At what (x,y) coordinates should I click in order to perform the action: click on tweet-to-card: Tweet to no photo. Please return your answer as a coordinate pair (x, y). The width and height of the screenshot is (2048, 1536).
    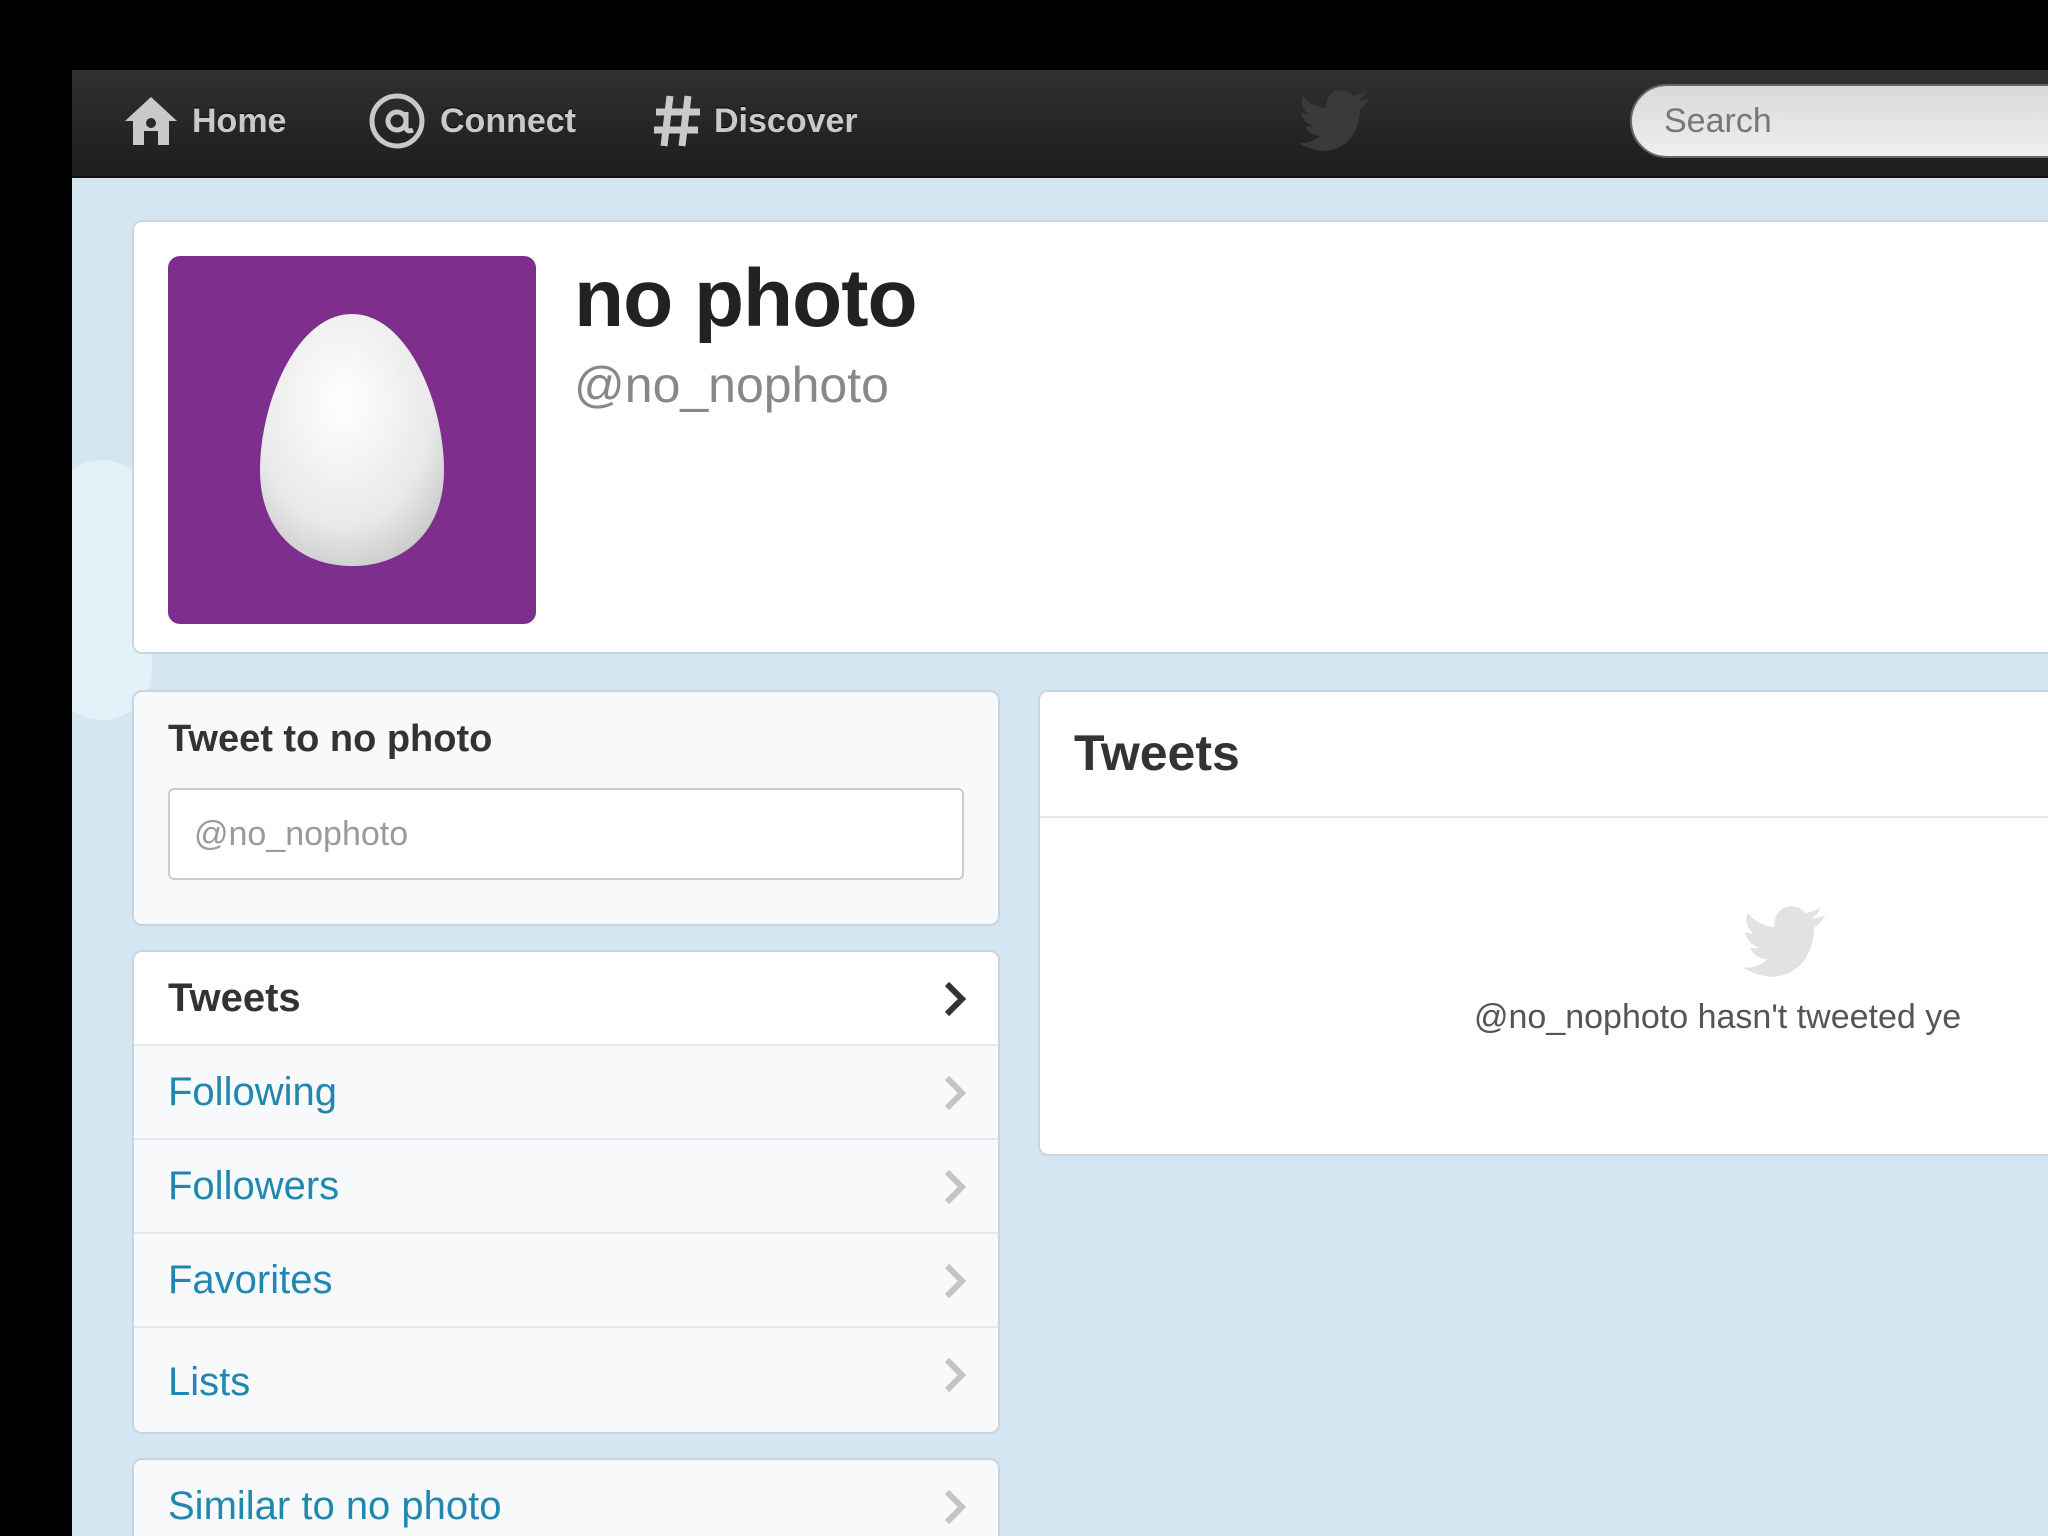
    Looking at the image, I should click on (566, 808).